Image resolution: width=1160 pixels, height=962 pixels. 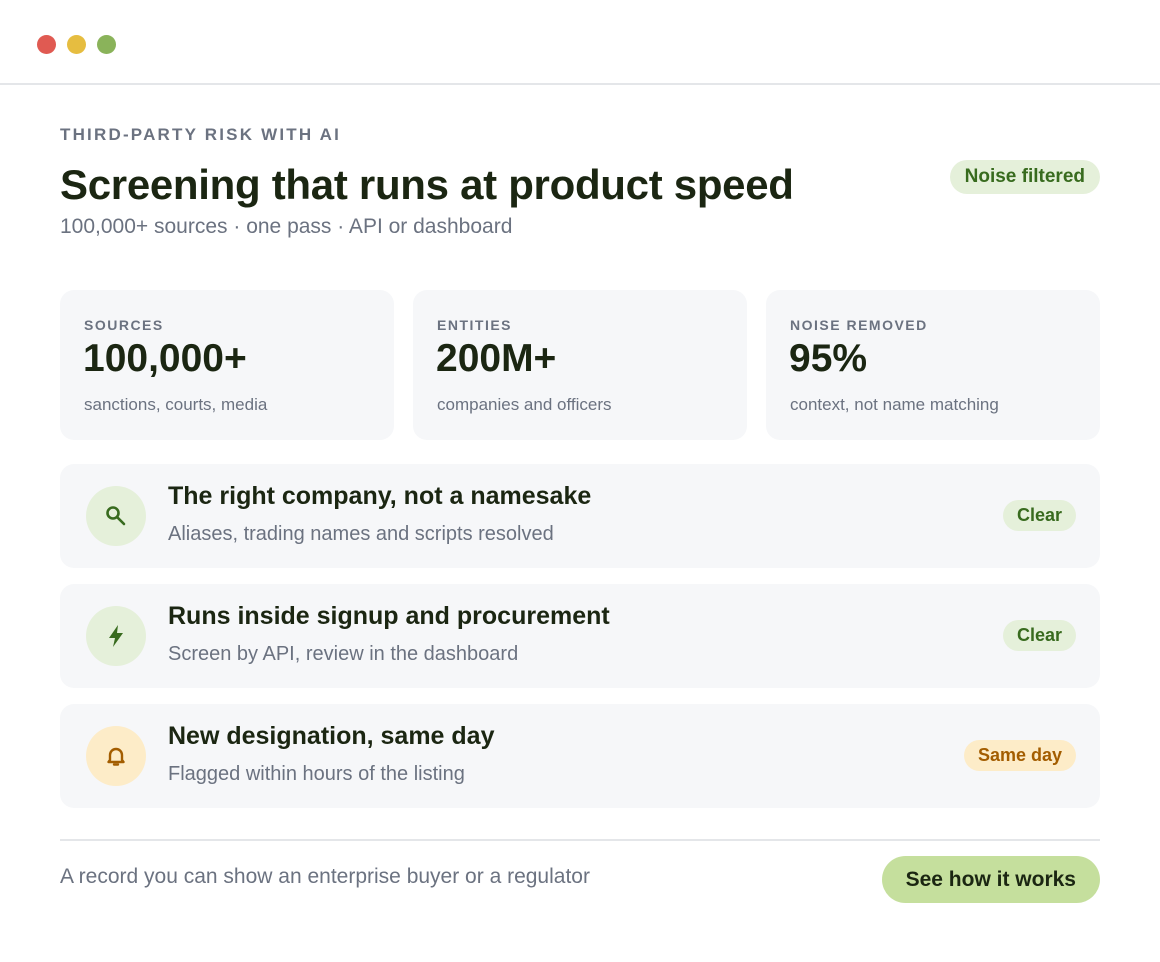 I want to click on search-icon, so click(x=116, y=516).